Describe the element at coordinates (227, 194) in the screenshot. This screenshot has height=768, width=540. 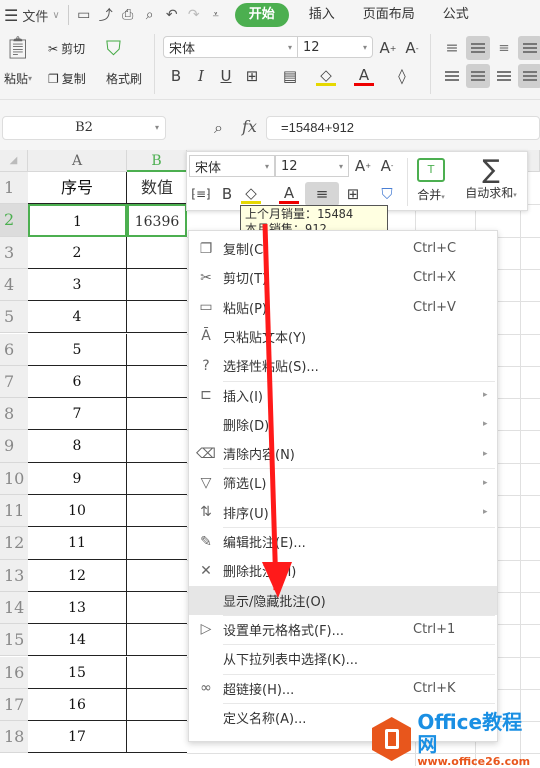
I see `mini-bold-button: B` at that location.